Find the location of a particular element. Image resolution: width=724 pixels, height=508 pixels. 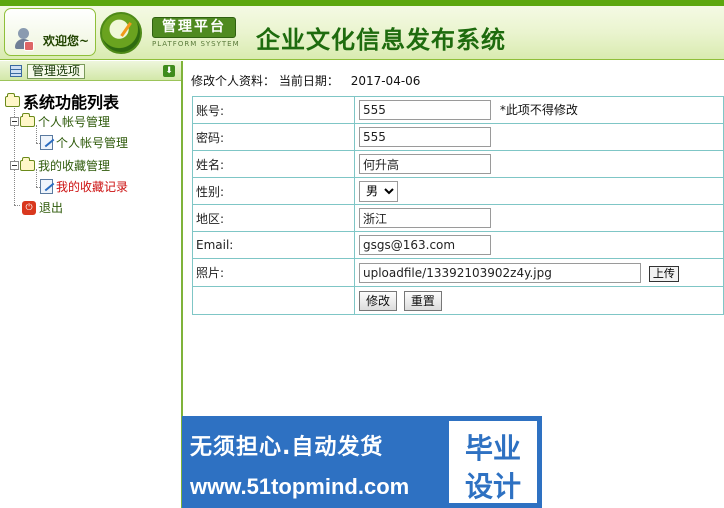

region-field is located at coordinates (425, 218).